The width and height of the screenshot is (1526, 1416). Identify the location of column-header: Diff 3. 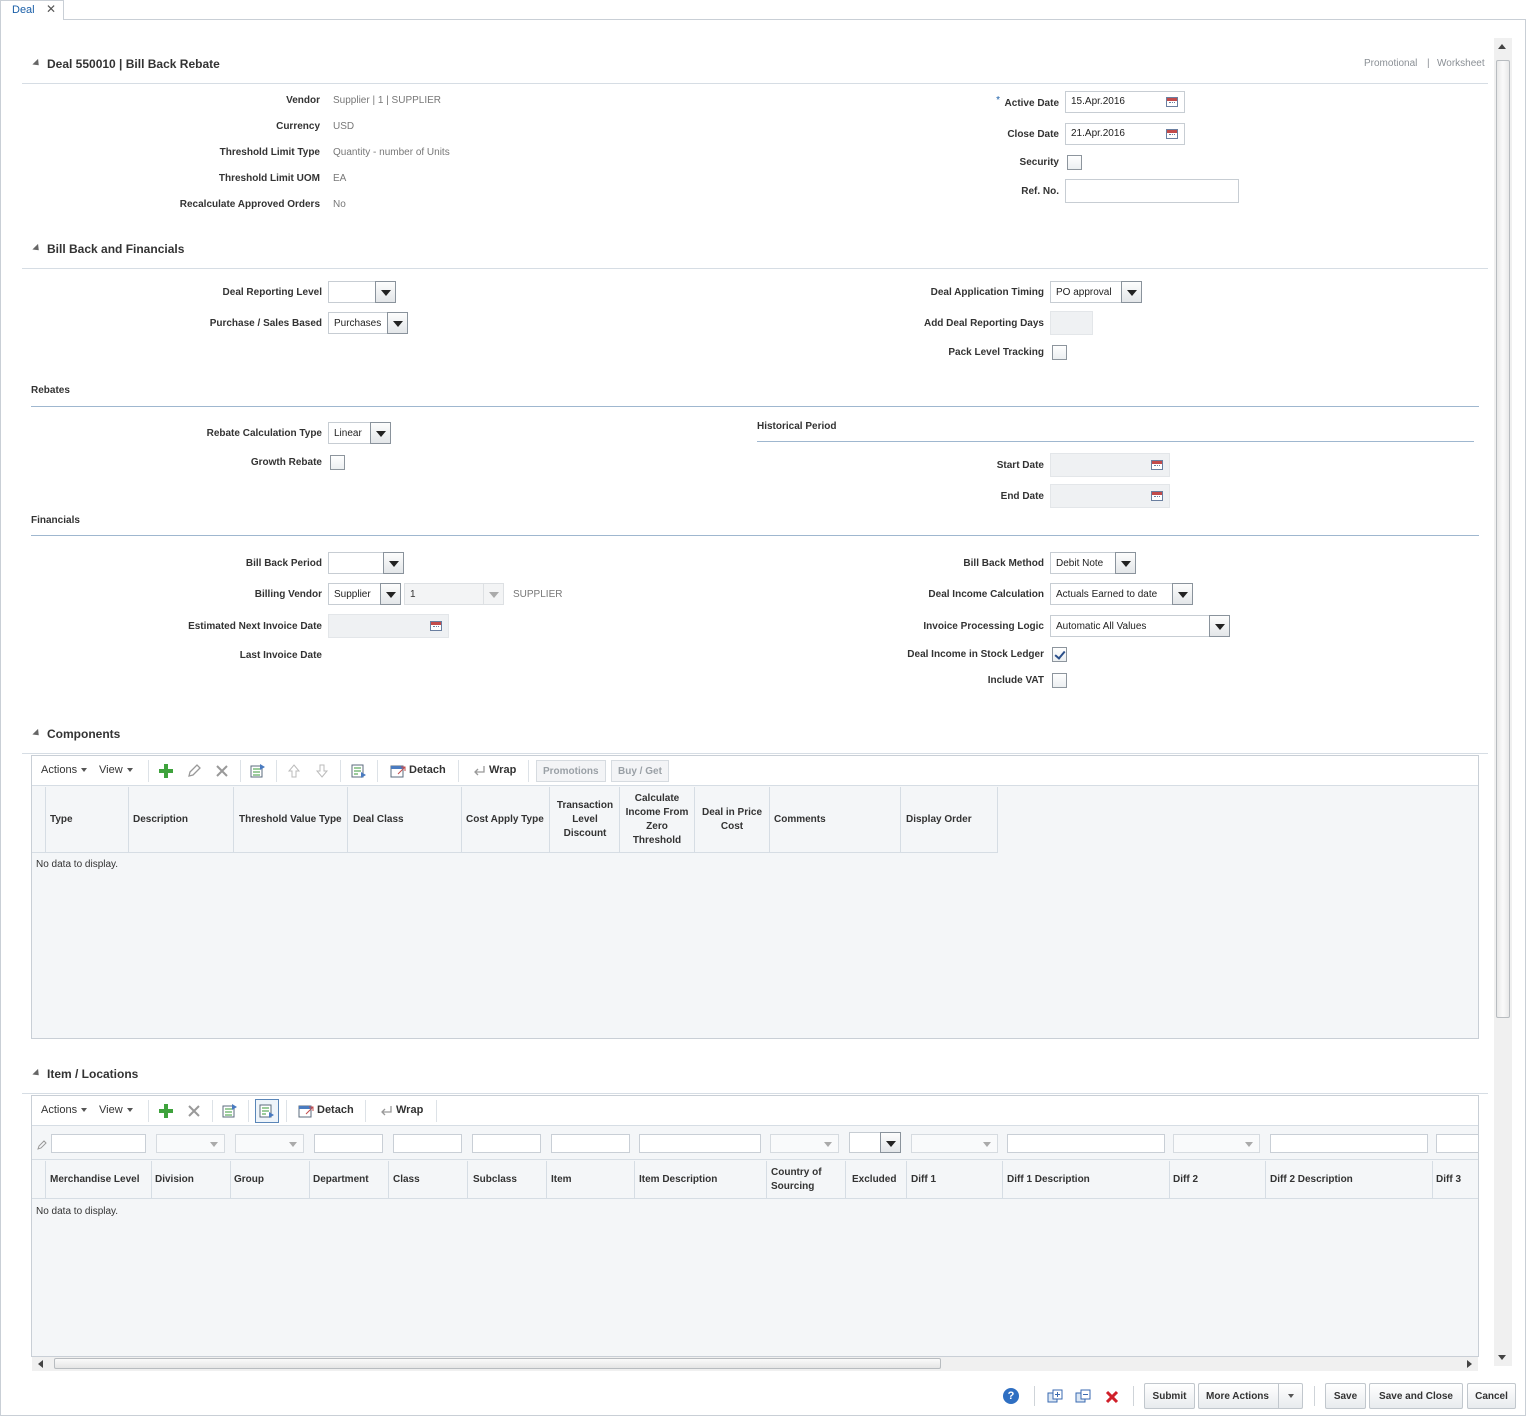
(1448, 1180).